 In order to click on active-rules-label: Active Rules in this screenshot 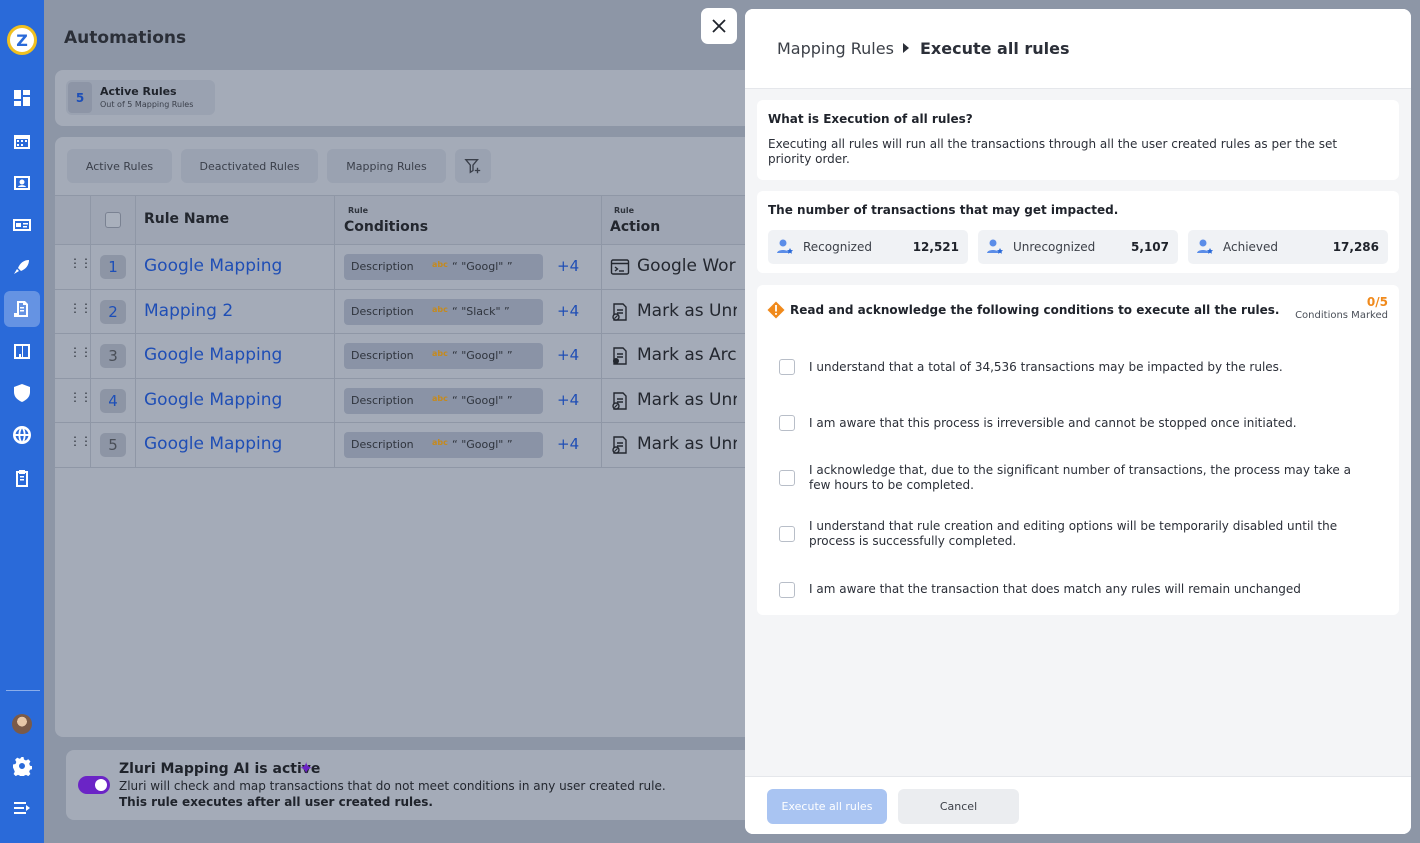, I will do `click(138, 91)`.